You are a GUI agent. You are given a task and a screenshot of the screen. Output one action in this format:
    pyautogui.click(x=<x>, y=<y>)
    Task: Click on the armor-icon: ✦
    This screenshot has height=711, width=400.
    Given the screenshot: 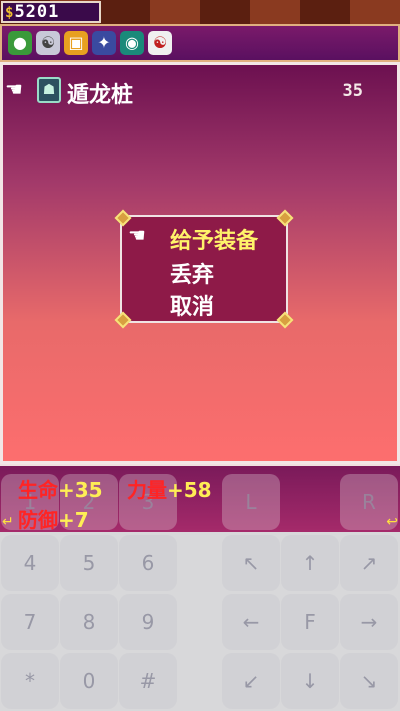 What is the action you would take?
    pyautogui.click(x=104, y=43)
    